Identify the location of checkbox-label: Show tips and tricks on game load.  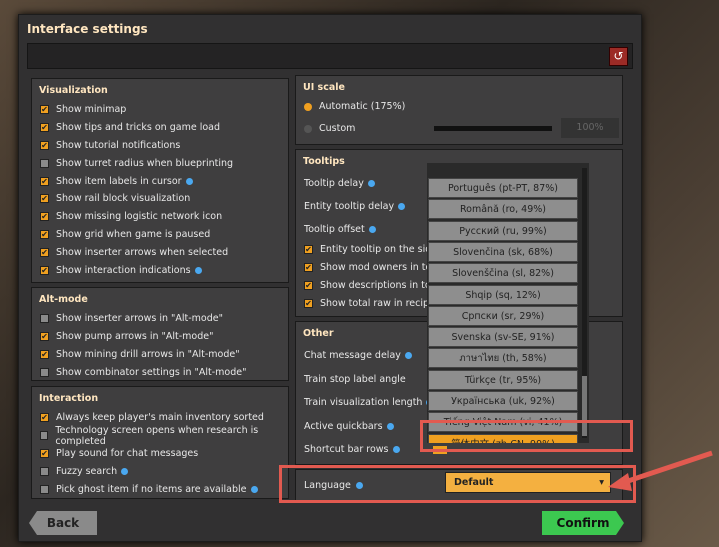
(138, 128).